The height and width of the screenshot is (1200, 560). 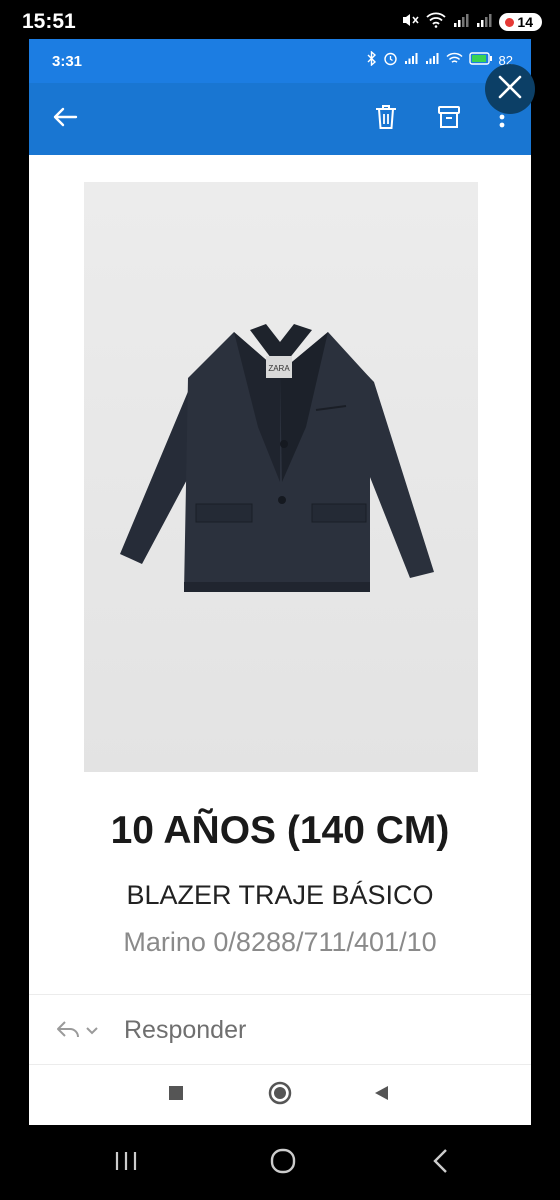 I want to click on reply-icon, so click(x=68, y=1031).